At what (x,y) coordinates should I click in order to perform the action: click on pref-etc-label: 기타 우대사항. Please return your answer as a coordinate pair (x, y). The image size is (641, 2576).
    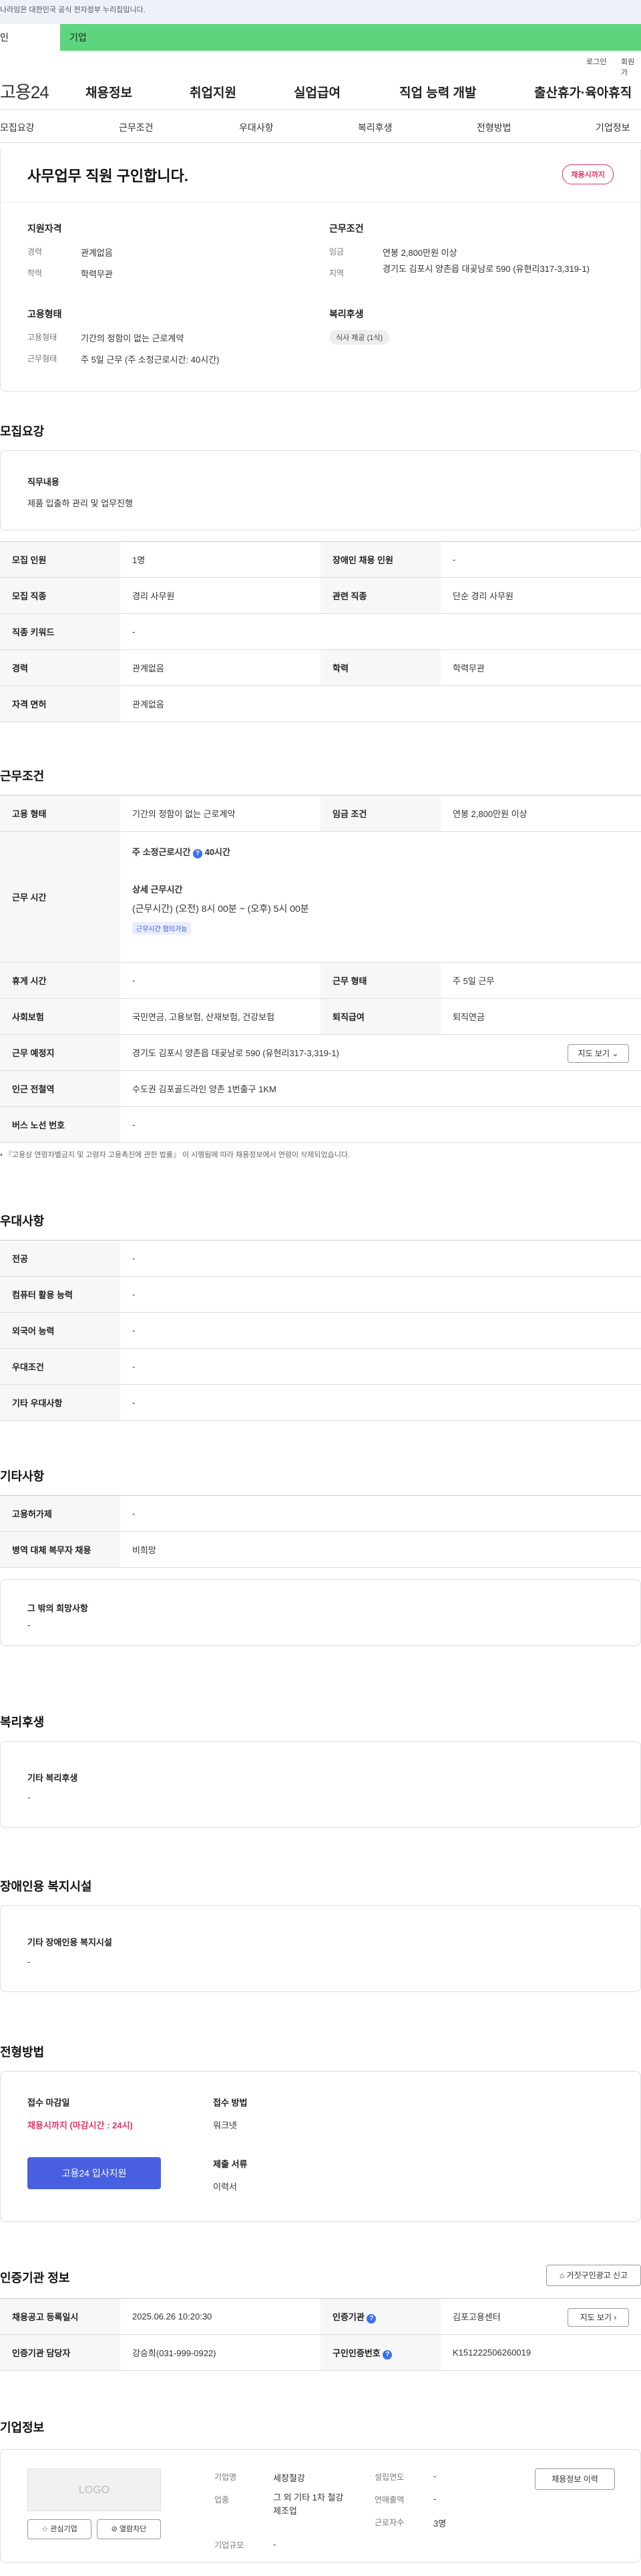
    Looking at the image, I should click on (60, 1402).